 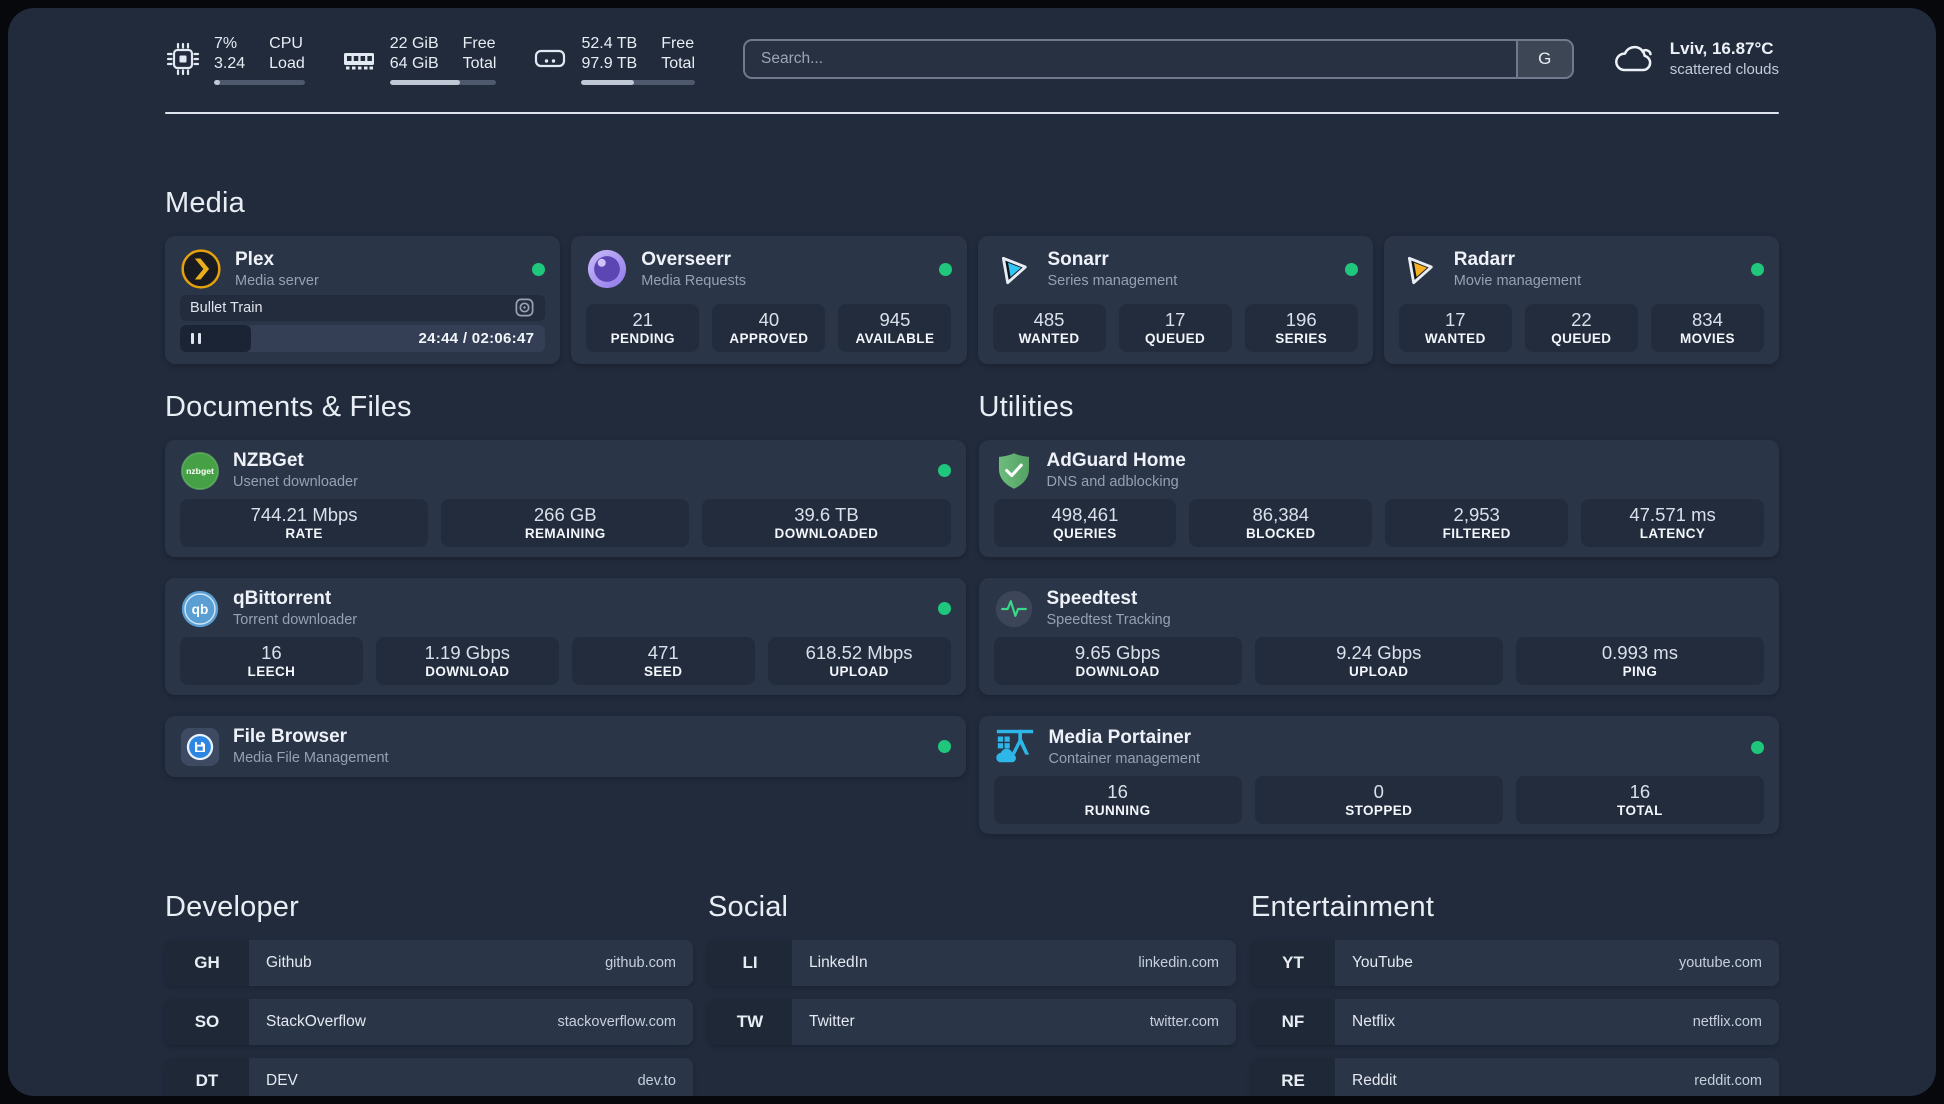 I want to click on app-subtitle: Media server, so click(x=277, y=280).